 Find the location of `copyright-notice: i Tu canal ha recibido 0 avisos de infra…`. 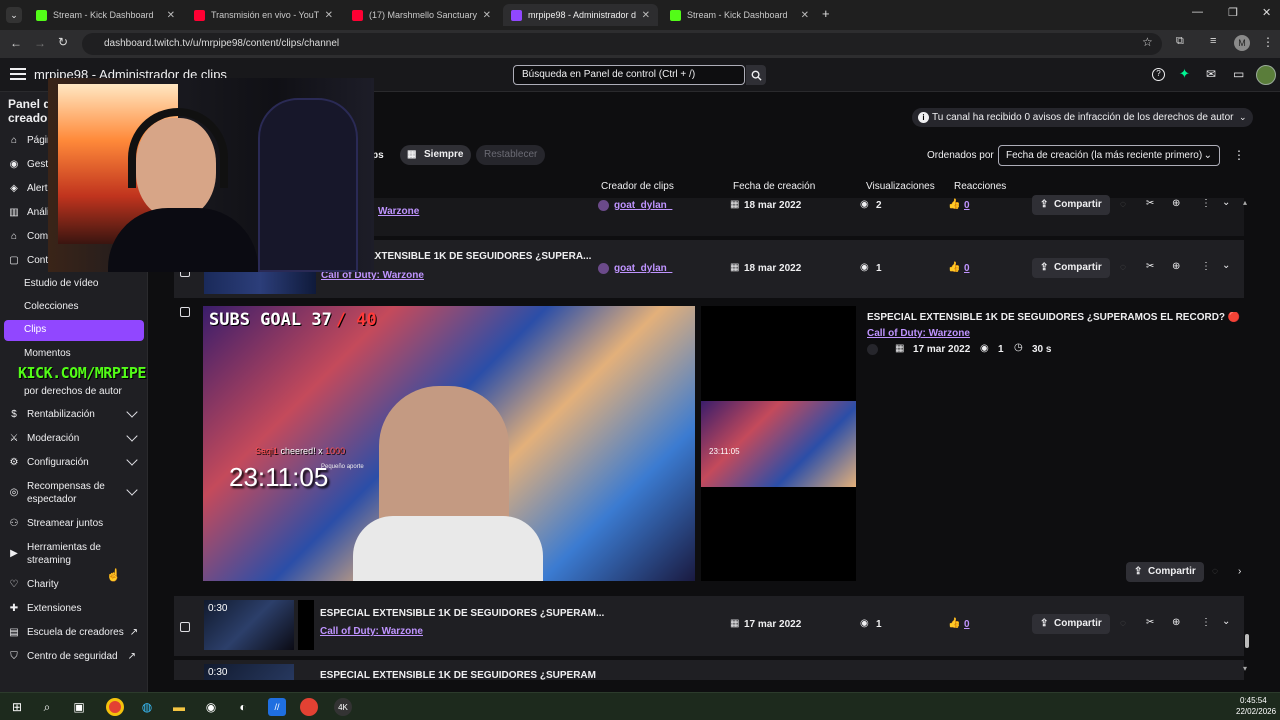

copyright-notice: i Tu canal ha recibido 0 avisos de infra… is located at coordinates (1083, 117).